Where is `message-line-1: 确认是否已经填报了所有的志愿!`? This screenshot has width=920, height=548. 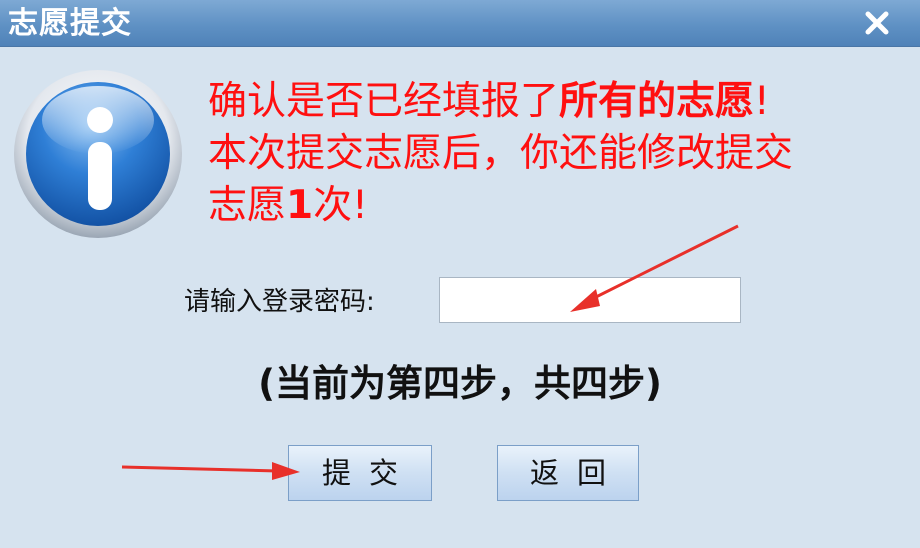
message-line-1: 确认是否已经填报了所有的志愿! is located at coordinates (548, 102).